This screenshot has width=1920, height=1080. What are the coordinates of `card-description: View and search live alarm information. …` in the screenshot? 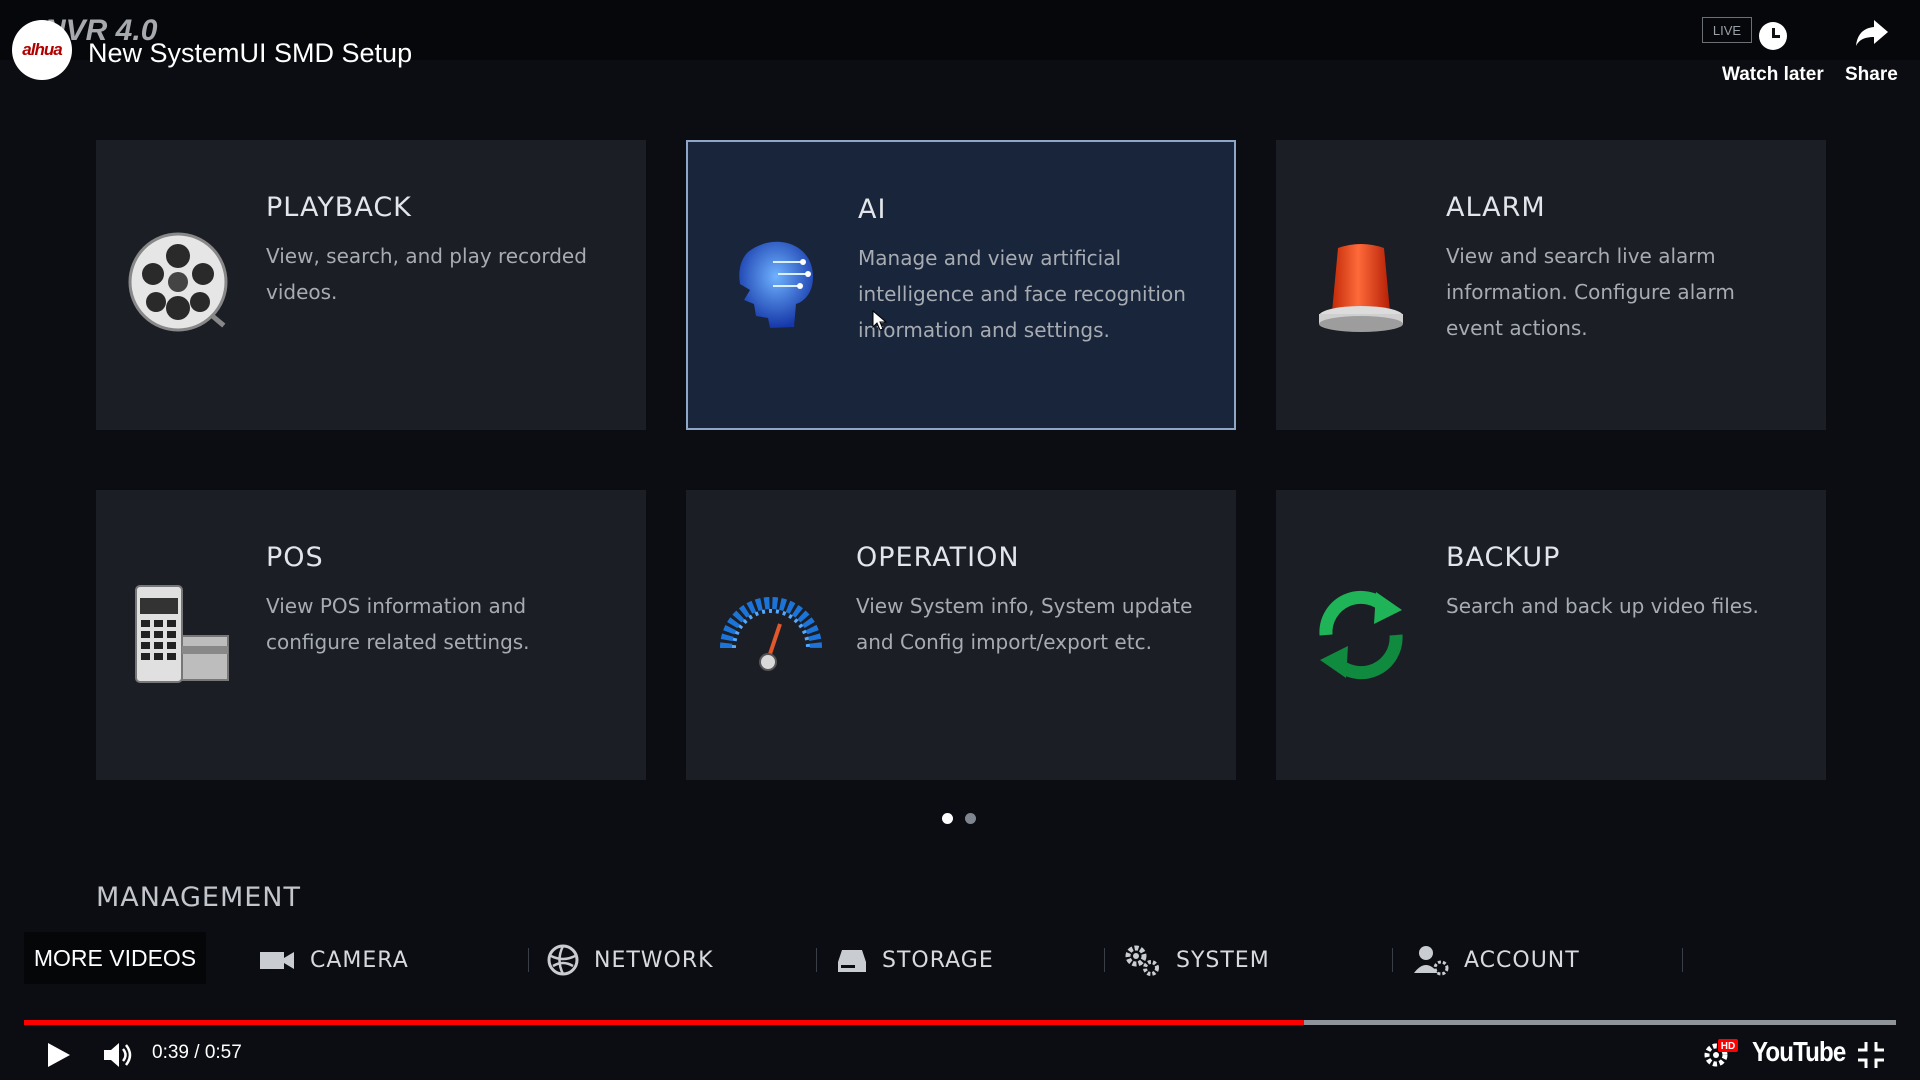 It's located at (1590, 292).